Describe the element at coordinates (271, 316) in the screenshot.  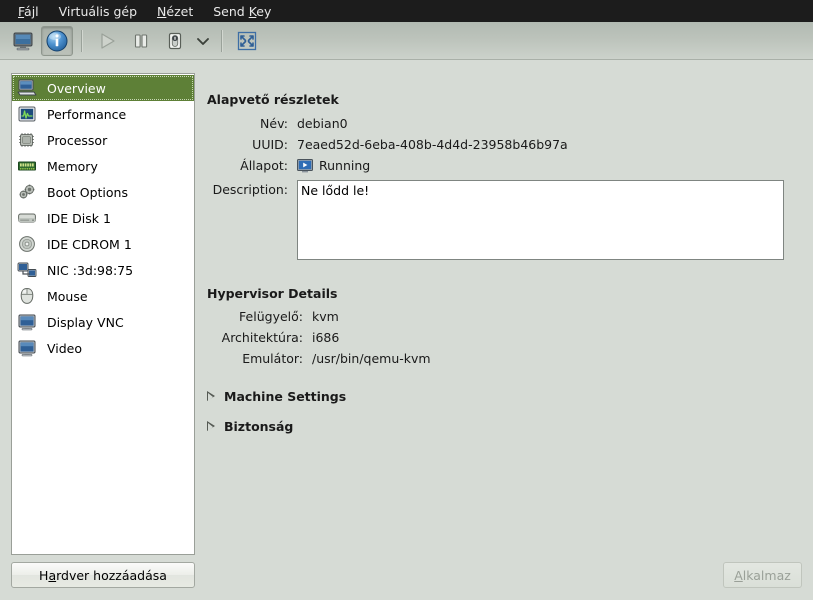
I see `hypervisor-label: Felügyelő:` at that location.